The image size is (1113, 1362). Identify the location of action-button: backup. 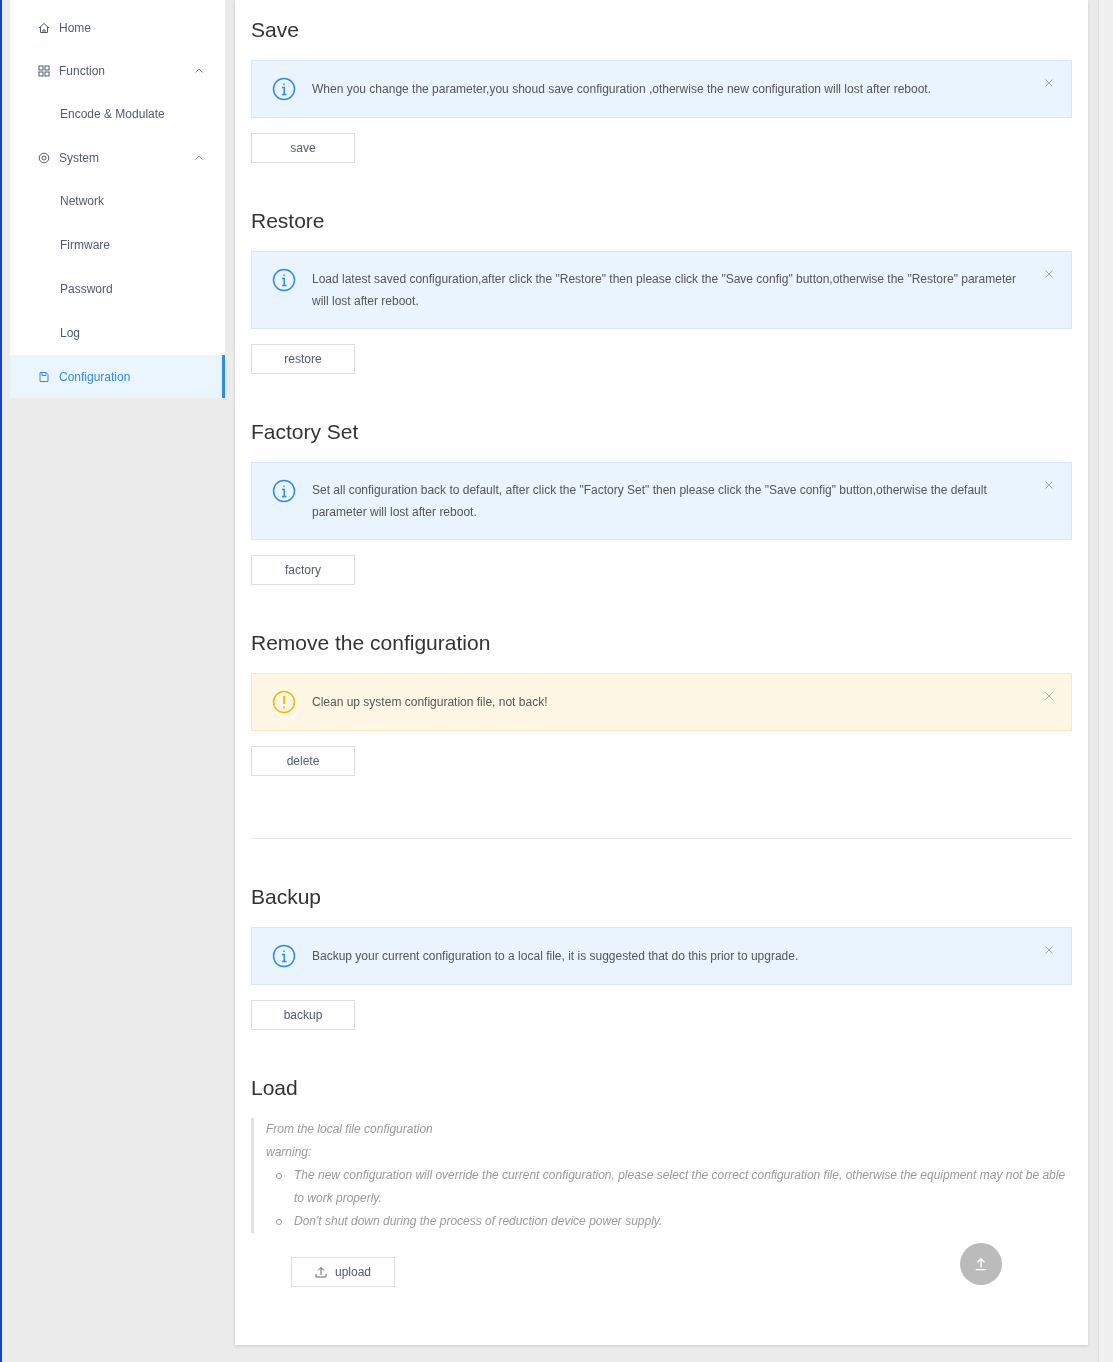
(303, 1015).